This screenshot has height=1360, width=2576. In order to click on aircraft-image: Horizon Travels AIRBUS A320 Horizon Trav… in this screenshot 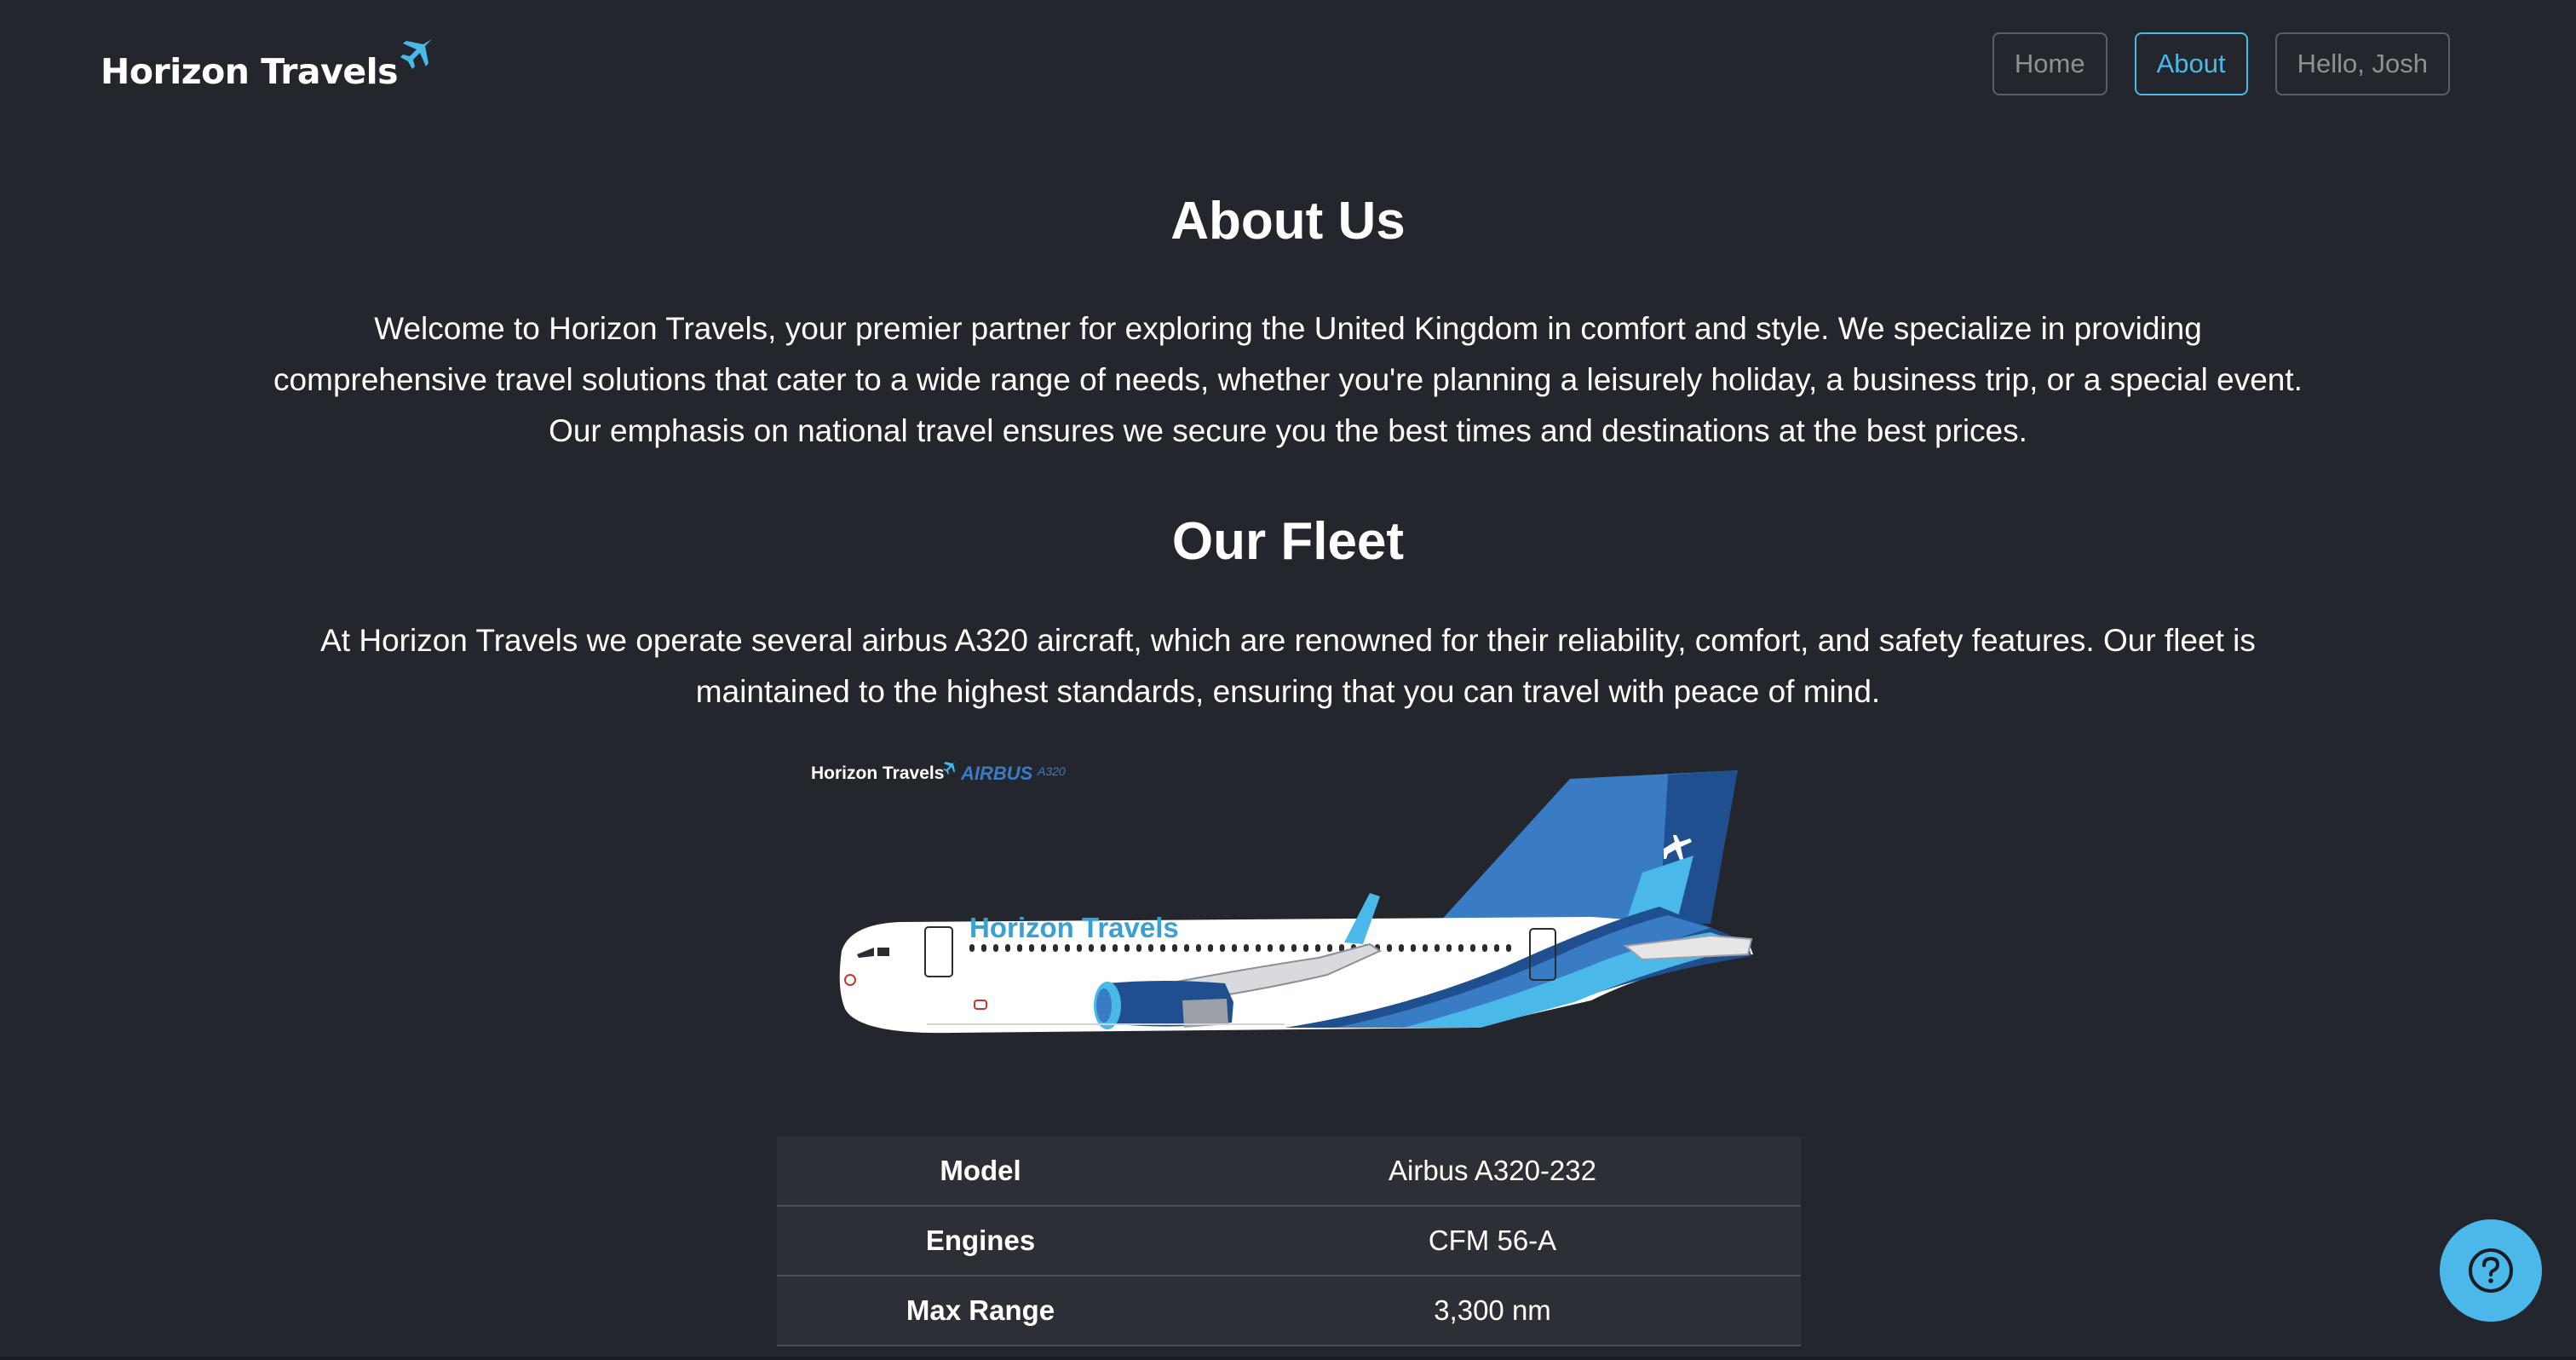, I will do `click(1289, 906)`.